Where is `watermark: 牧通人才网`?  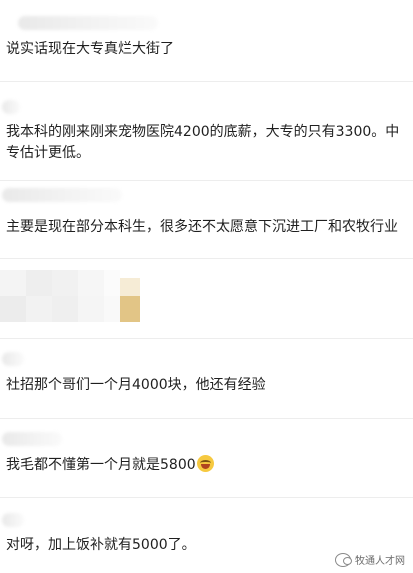
watermark: 牧通人才网 is located at coordinates (370, 559).